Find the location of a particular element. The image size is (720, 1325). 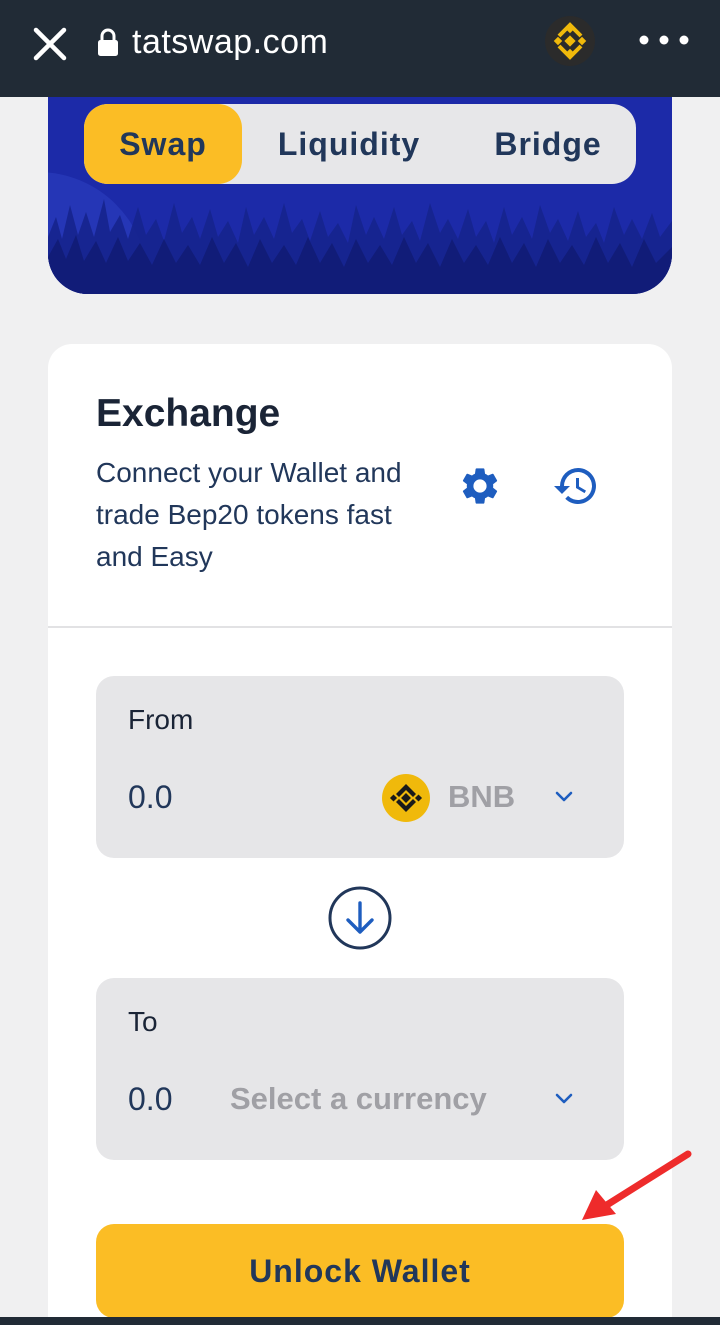

unlock-wallet-button: Unlock Wallet is located at coordinates (360, 1271).